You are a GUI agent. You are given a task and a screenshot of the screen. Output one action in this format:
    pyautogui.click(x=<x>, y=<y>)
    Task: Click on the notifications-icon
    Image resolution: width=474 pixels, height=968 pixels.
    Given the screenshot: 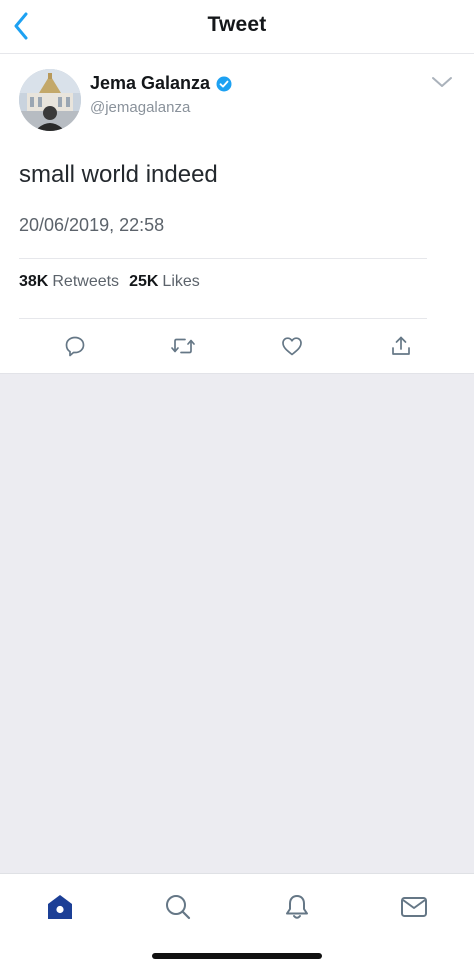 What is the action you would take?
    pyautogui.click(x=297, y=907)
    